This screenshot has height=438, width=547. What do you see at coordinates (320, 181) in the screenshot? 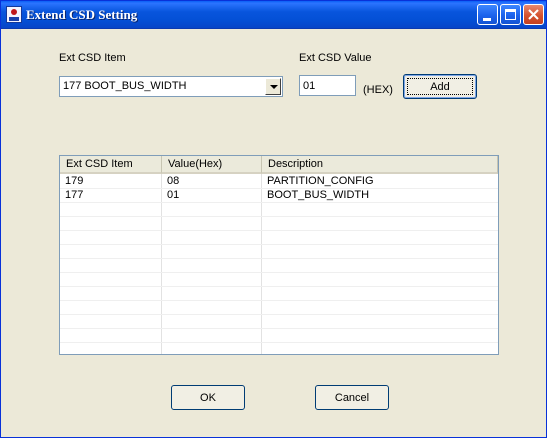
I see `cell-description: PARTITION_CONFIG` at bounding box center [320, 181].